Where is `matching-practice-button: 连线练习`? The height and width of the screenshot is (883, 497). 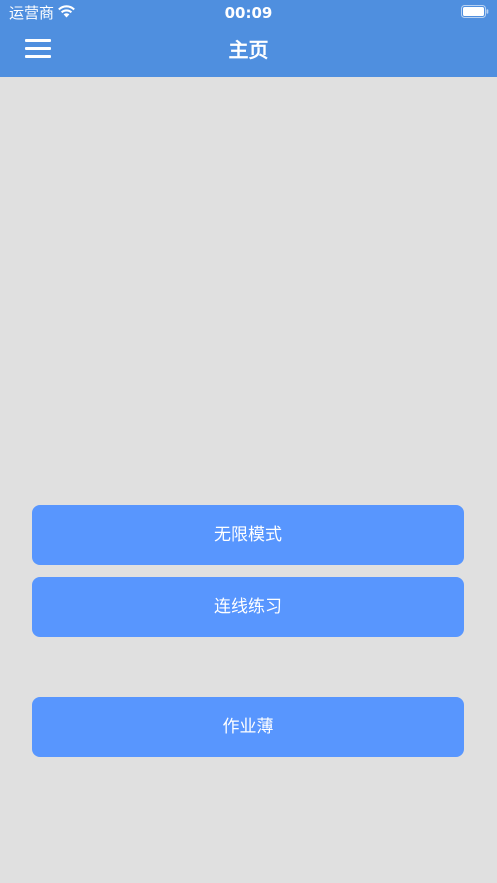 matching-practice-button: 连线练习 is located at coordinates (248, 607).